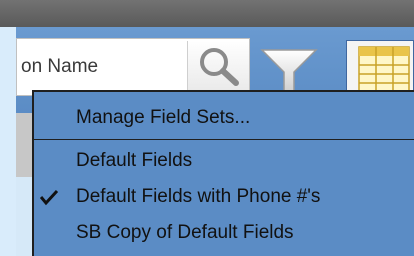 The width and height of the screenshot is (414, 256). I want to click on menu-item-default-fields: Default Fields, so click(224, 161).